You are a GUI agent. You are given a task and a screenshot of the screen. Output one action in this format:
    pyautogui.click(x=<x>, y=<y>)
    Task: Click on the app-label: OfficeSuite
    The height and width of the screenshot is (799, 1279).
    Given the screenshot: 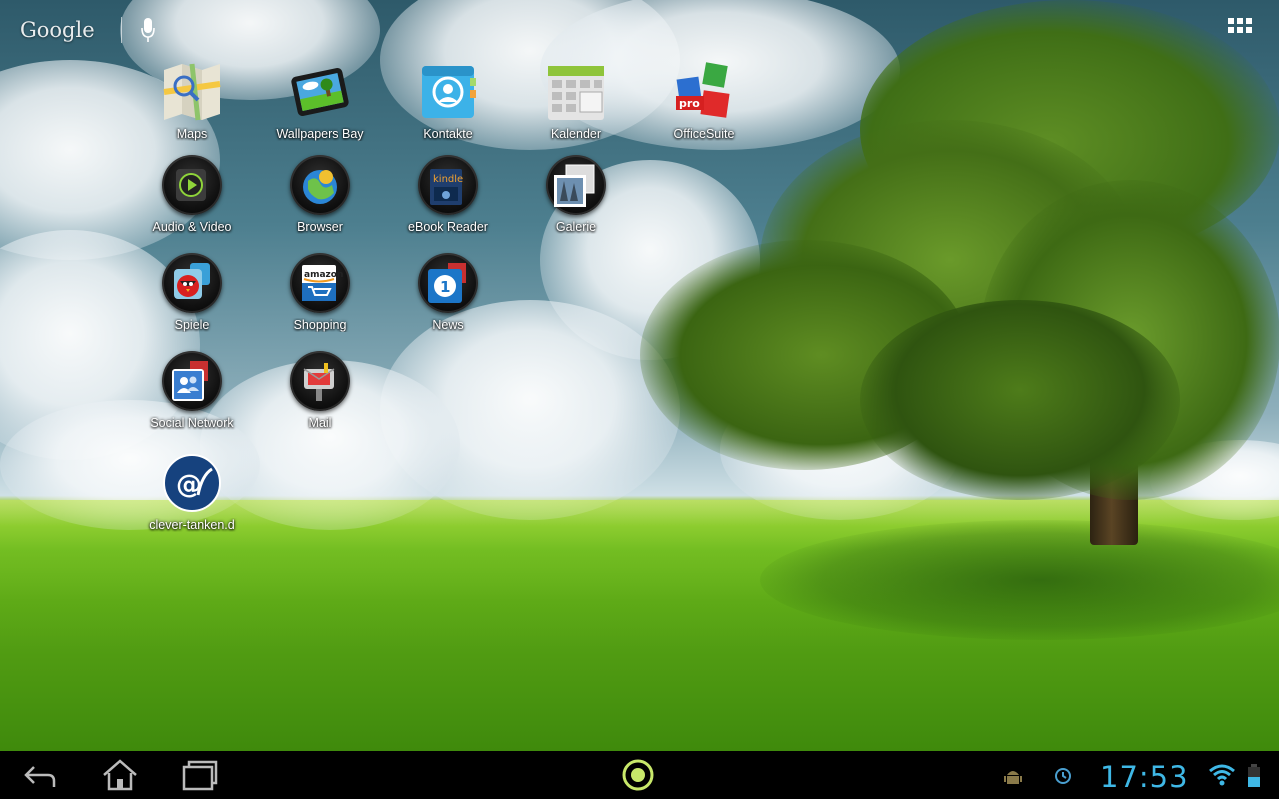 What is the action you would take?
    pyautogui.click(x=704, y=134)
    